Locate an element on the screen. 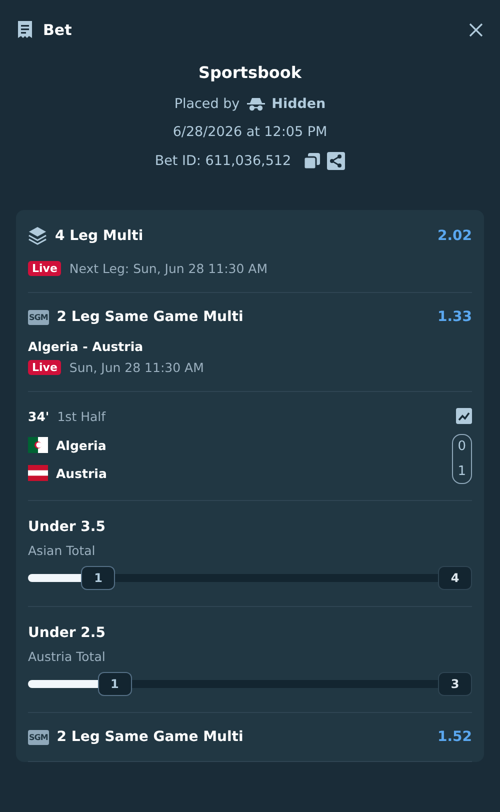 This screenshot has height=812, width=500. team-name: Austria is located at coordinates (81, 473).